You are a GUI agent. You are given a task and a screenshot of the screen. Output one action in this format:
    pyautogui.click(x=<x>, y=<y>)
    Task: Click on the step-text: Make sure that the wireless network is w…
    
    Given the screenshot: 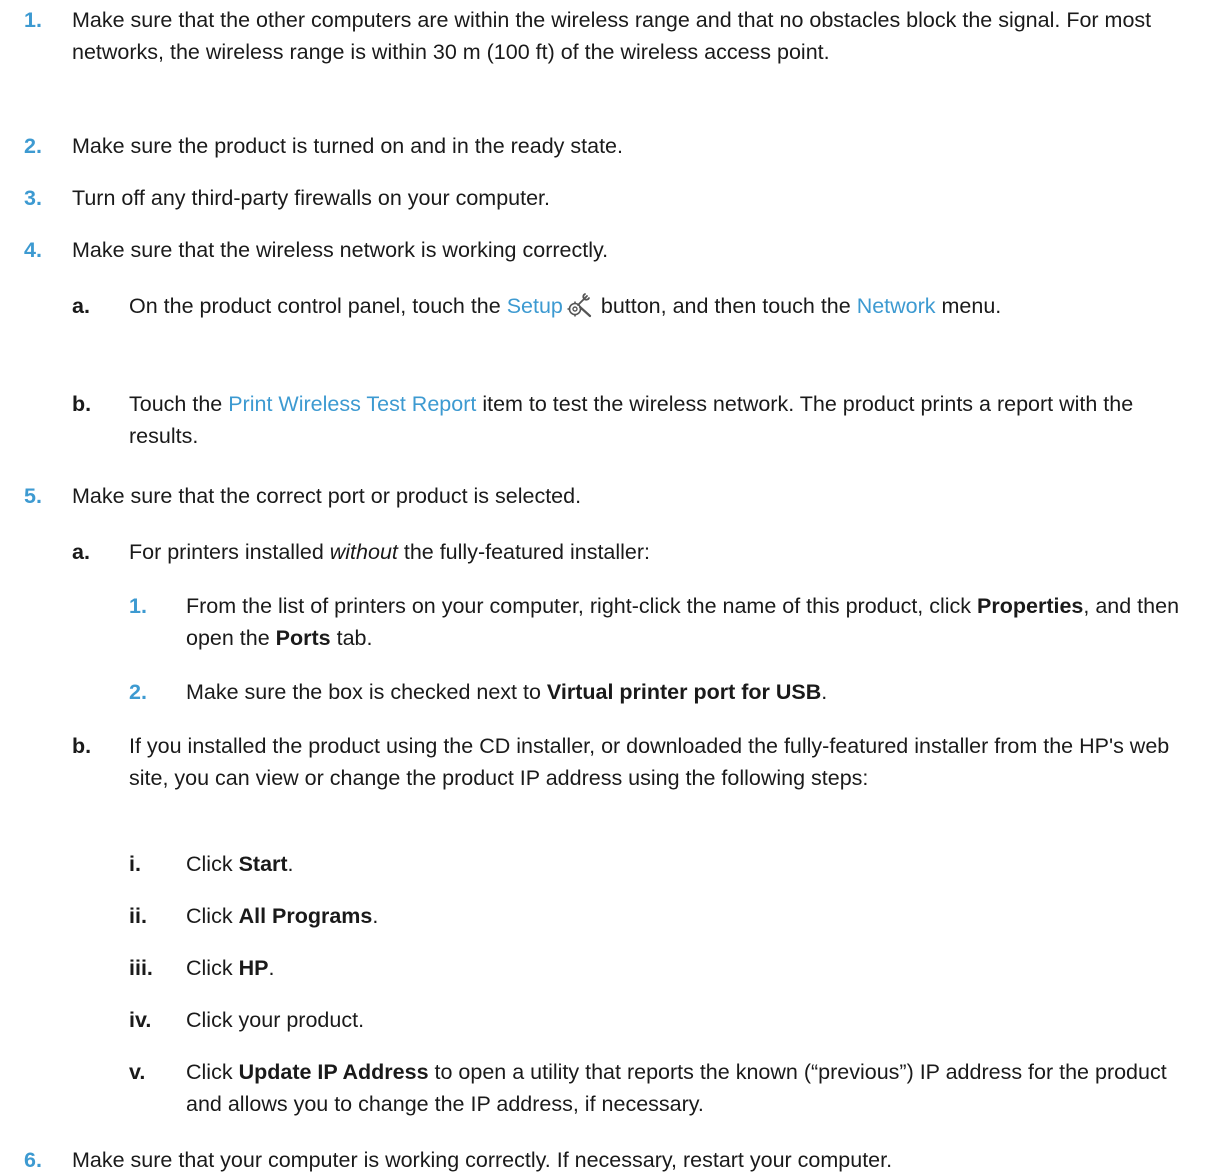 What is the action you would take?
    pyautogui.click(x=340, y=250)
    